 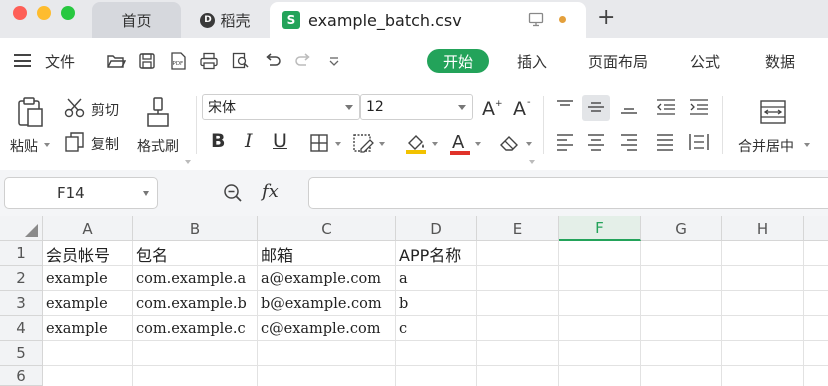 I want to click on menu-data: 数据, so click(x=780, y=61).